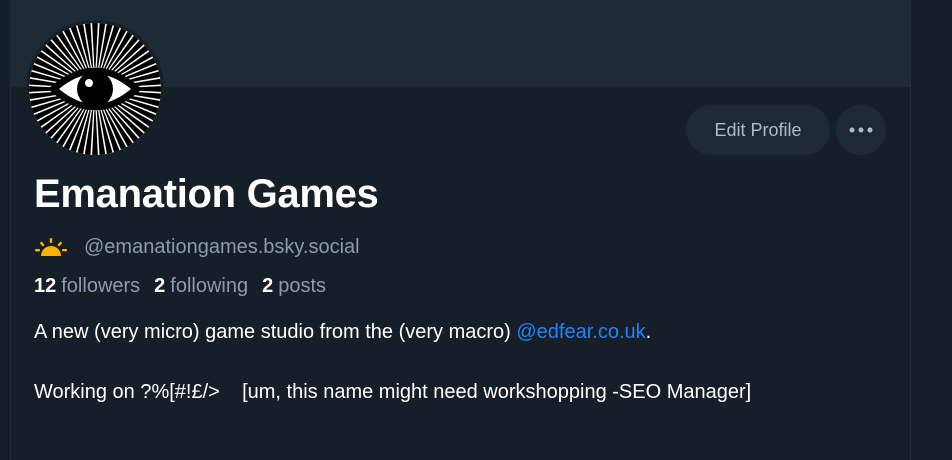 Image resolution: width=952 pixels, height=460 pixels. What do you see at coordinates (45, 286) in the screenshot?
I see `followers-count: 12` at bounding box center [45, 286].